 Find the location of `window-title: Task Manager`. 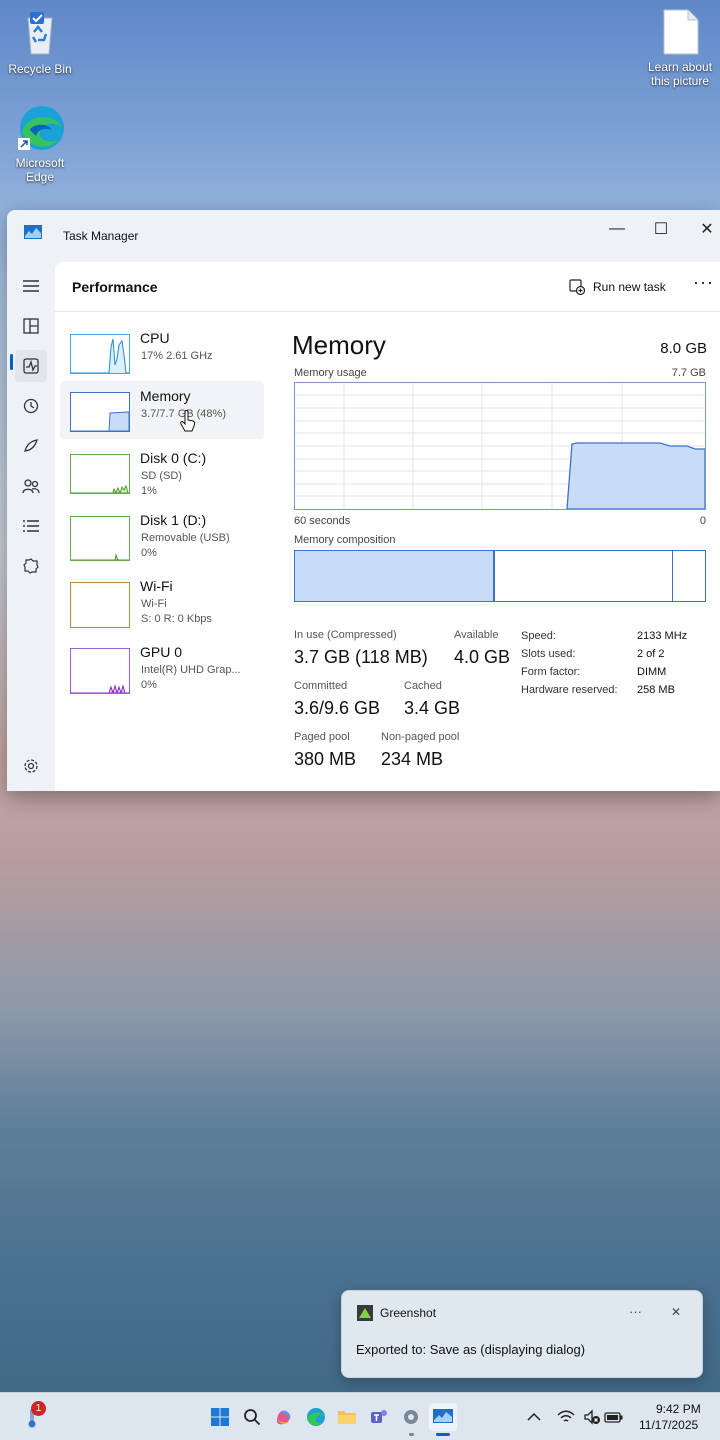

window-title: Task Manager is located at coordinates (101, 236).